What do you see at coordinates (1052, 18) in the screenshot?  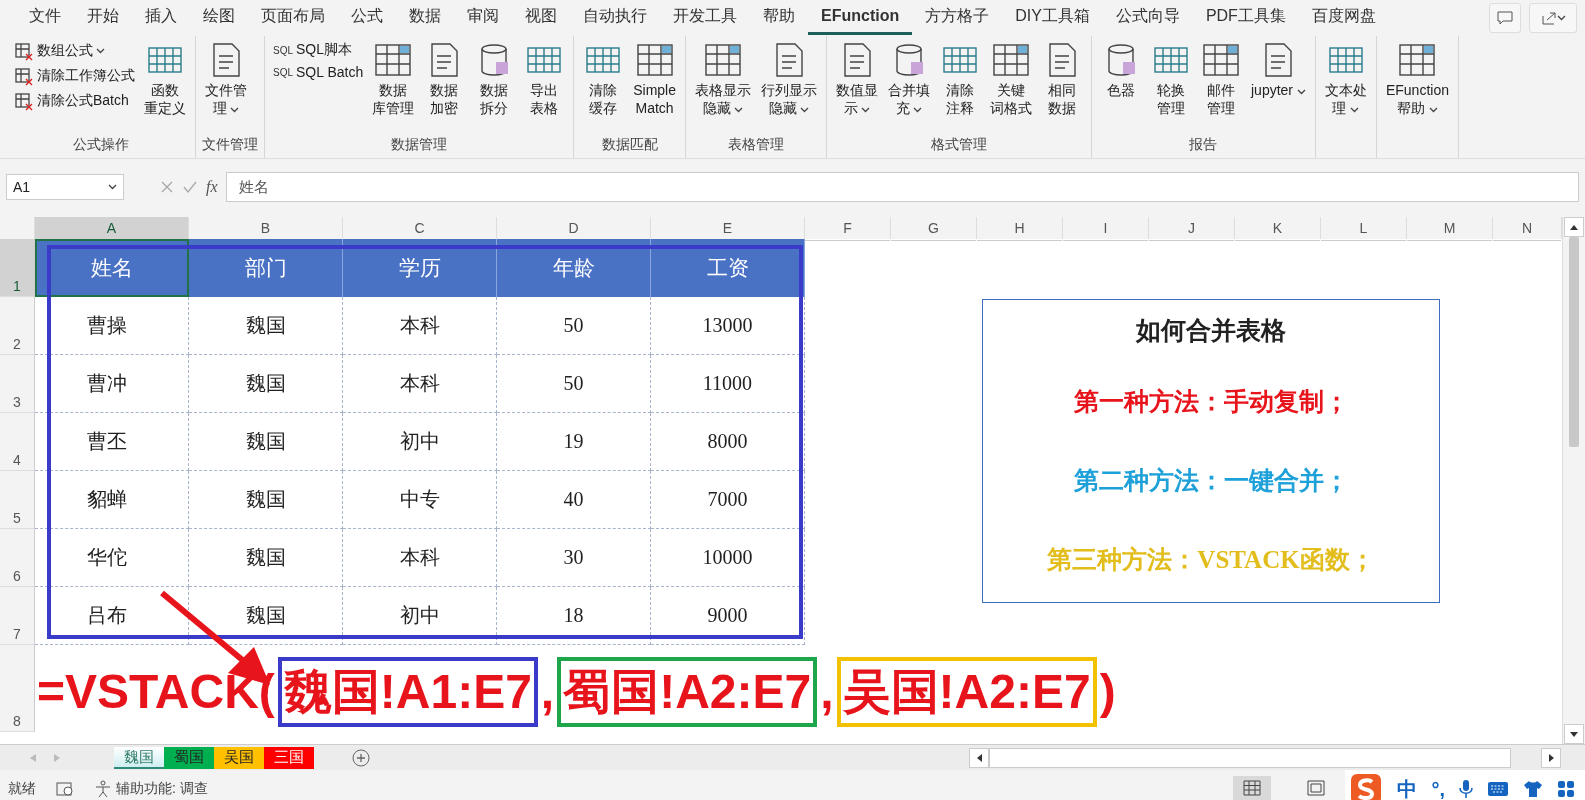 I see `menu-tab: DIY工具箱` at bounding box center [1052, 18].